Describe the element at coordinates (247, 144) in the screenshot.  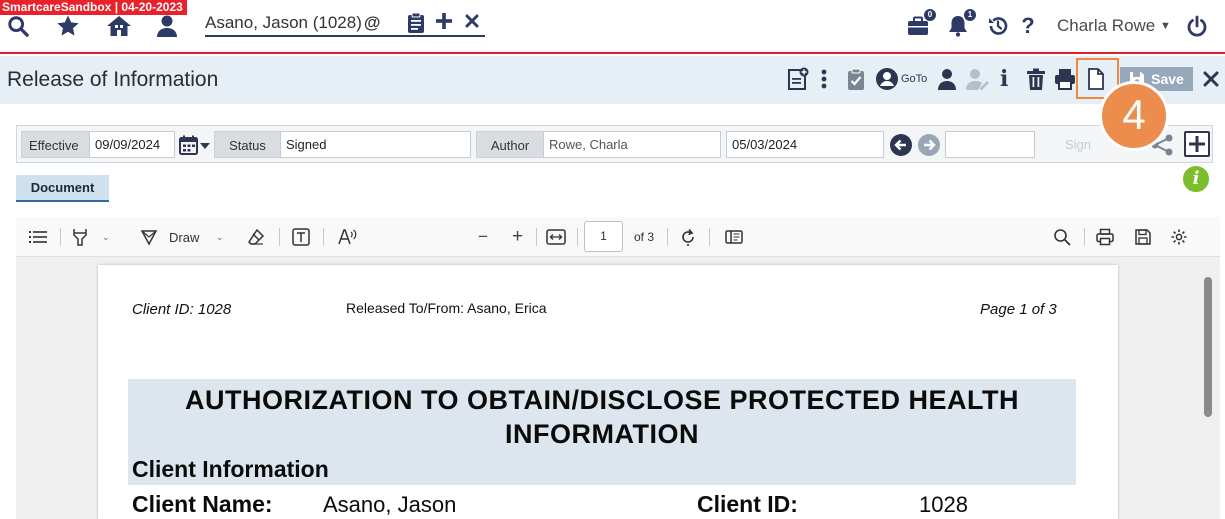
I see `status-label: Status` at that location.